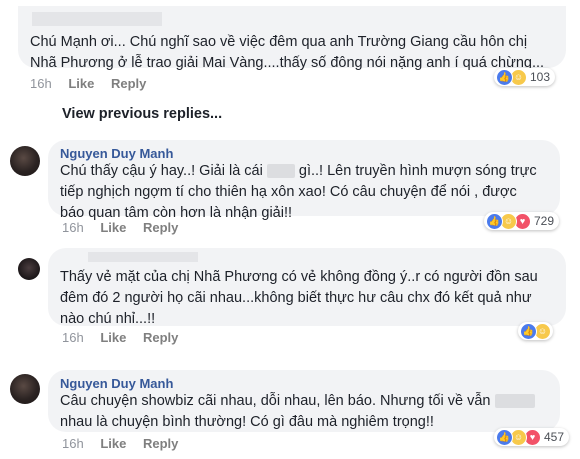 Image resolution: width=580 pixels, height=459 pixels. I want to click on commenter-name-redacted, so click(97, 19).